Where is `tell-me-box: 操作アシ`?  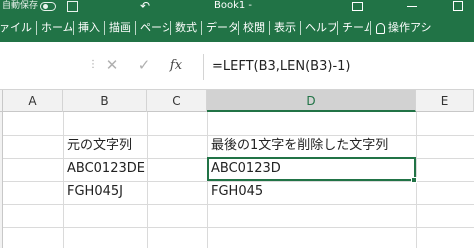
tell-me-box: 操作アシ is located at coordinates (405, 28).